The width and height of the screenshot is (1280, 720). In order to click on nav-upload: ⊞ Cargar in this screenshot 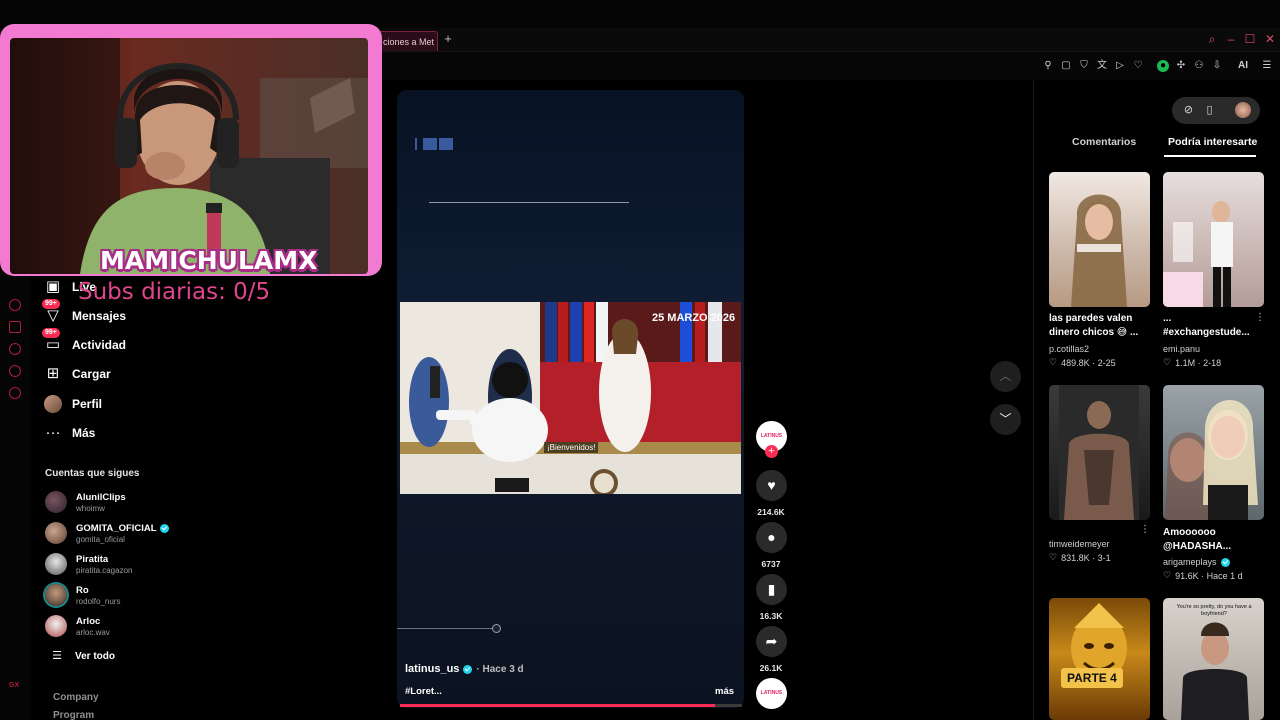, I will do `click(77, 374)`.